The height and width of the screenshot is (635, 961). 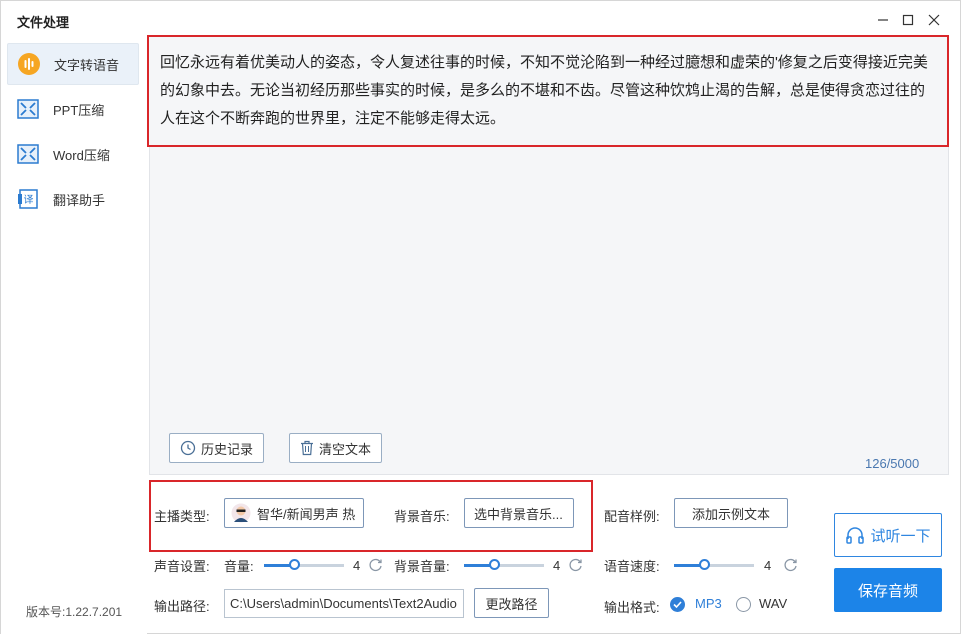 What do you see at coordinates (504, 564) in the screenshot?
I see `bg-volume-slider` at bounding box center [504, 564].